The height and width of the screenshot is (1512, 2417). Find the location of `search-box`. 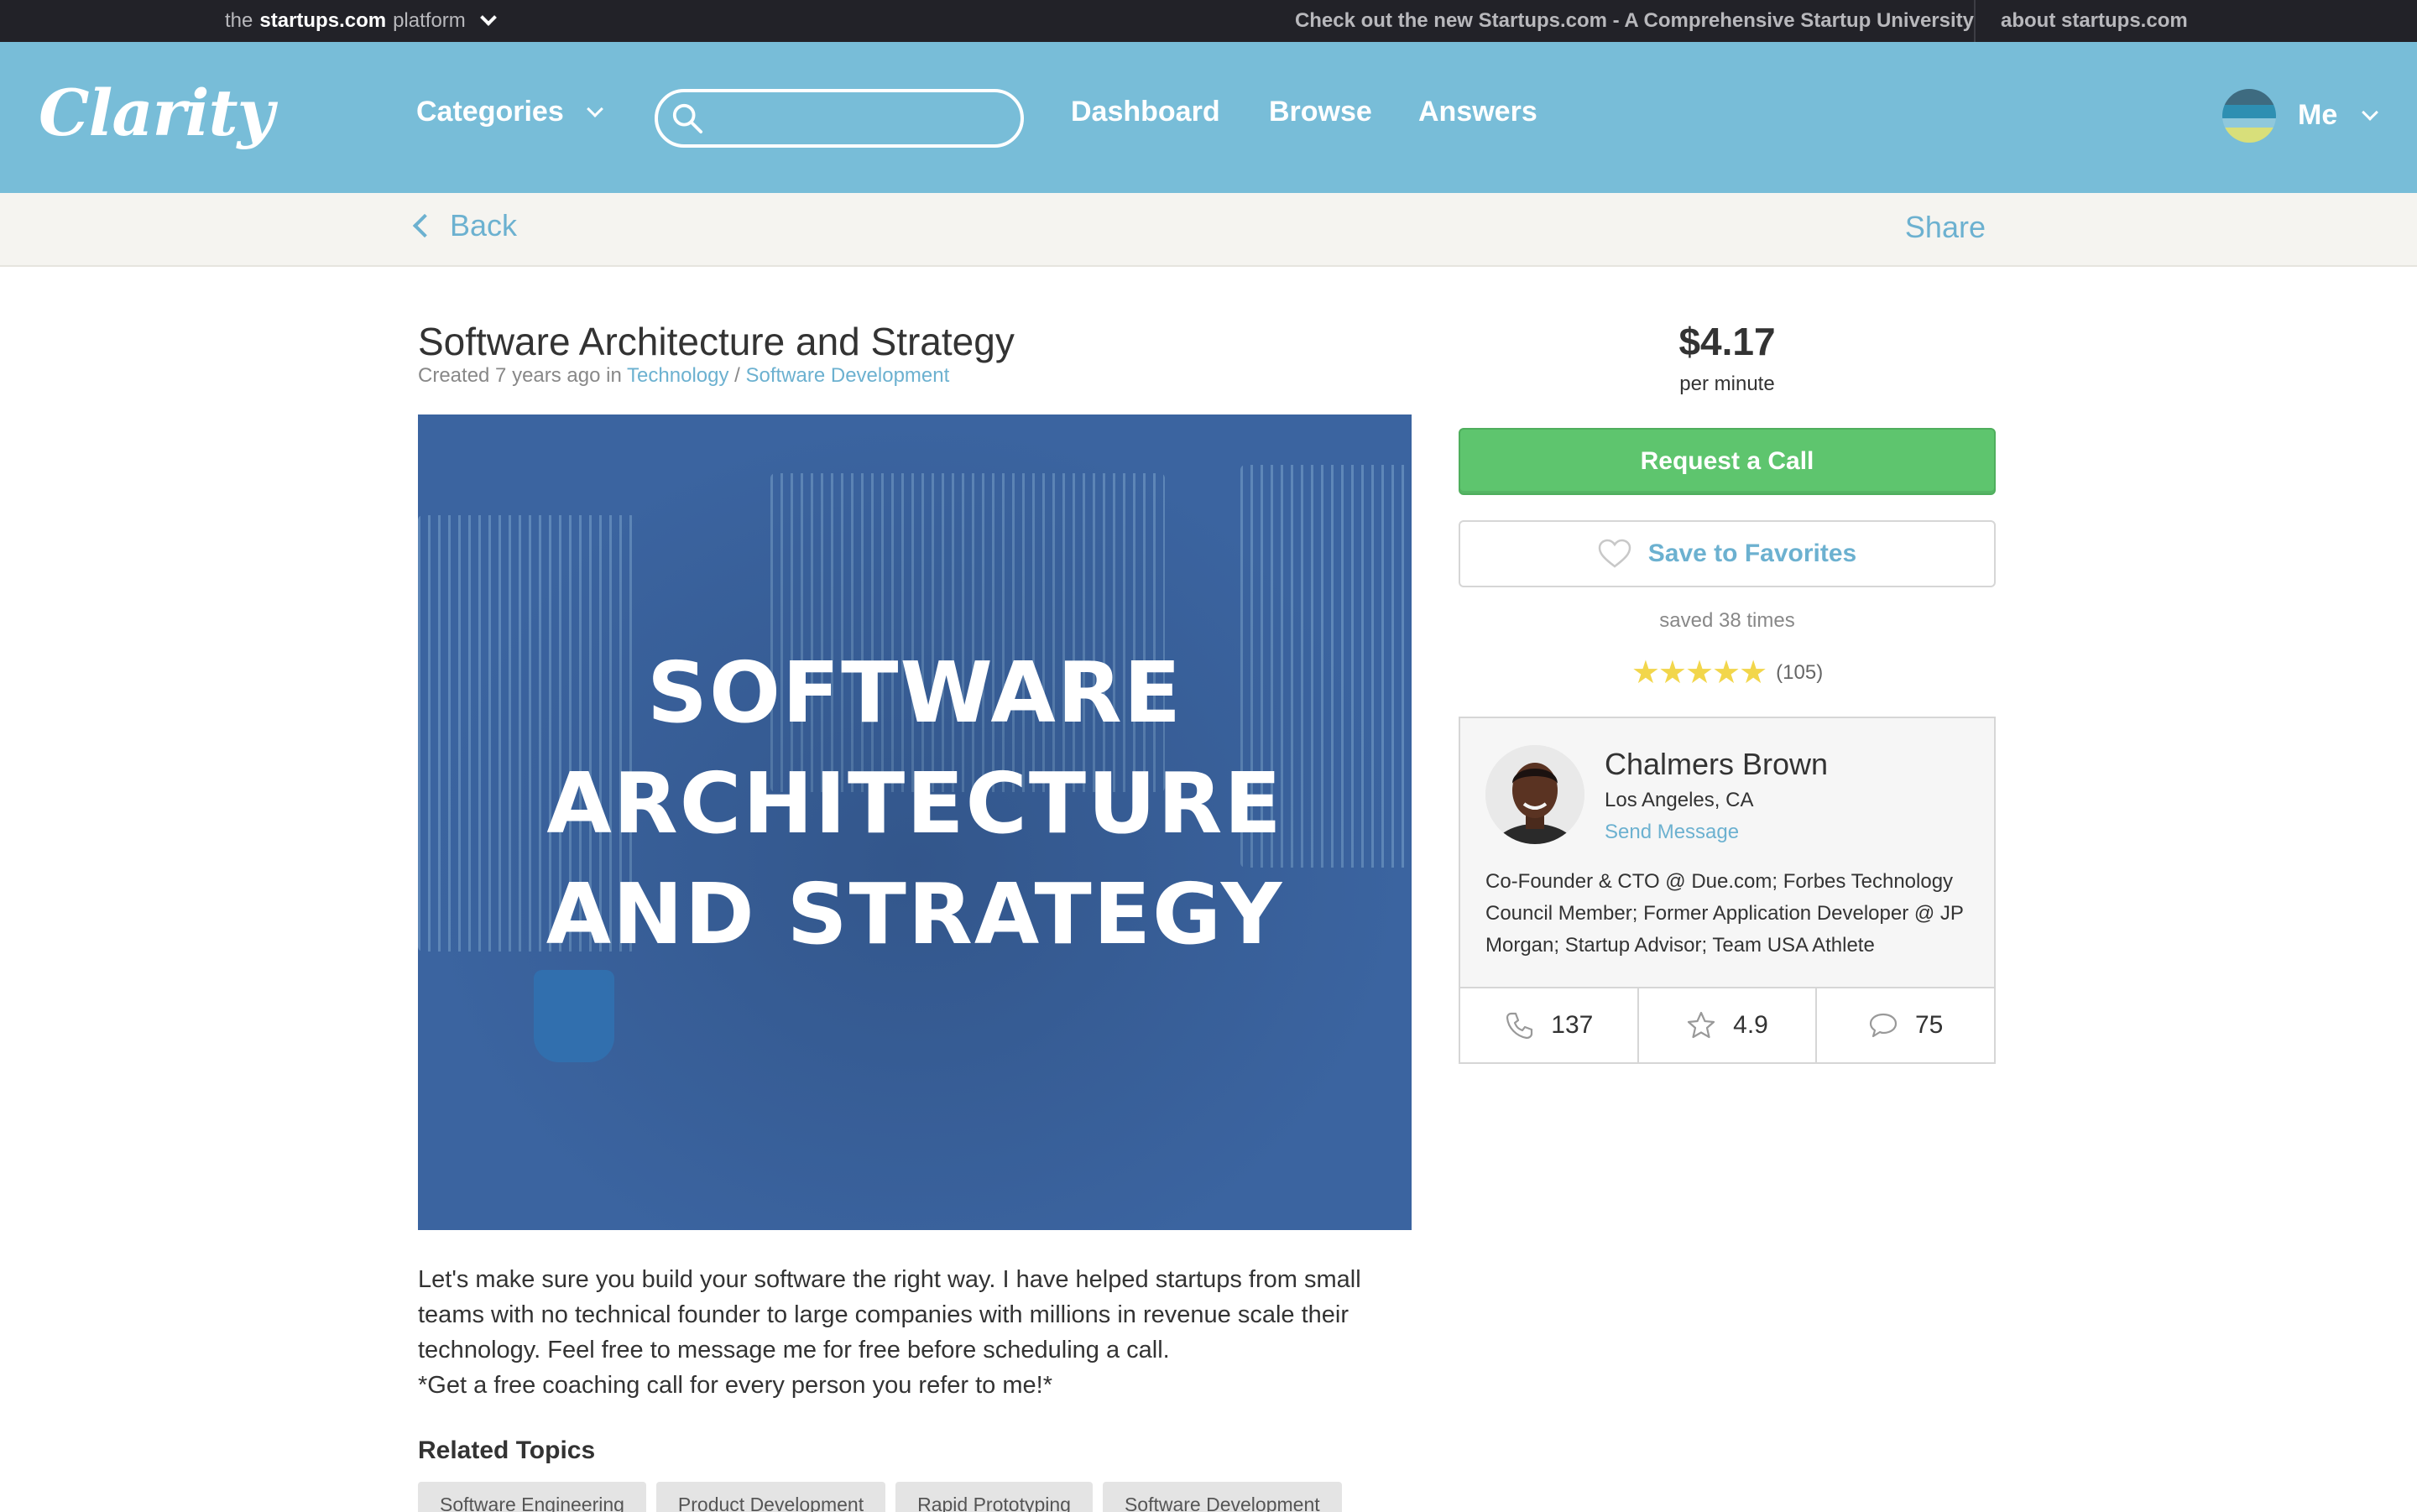

search-box is located at coordinates (839, 119).